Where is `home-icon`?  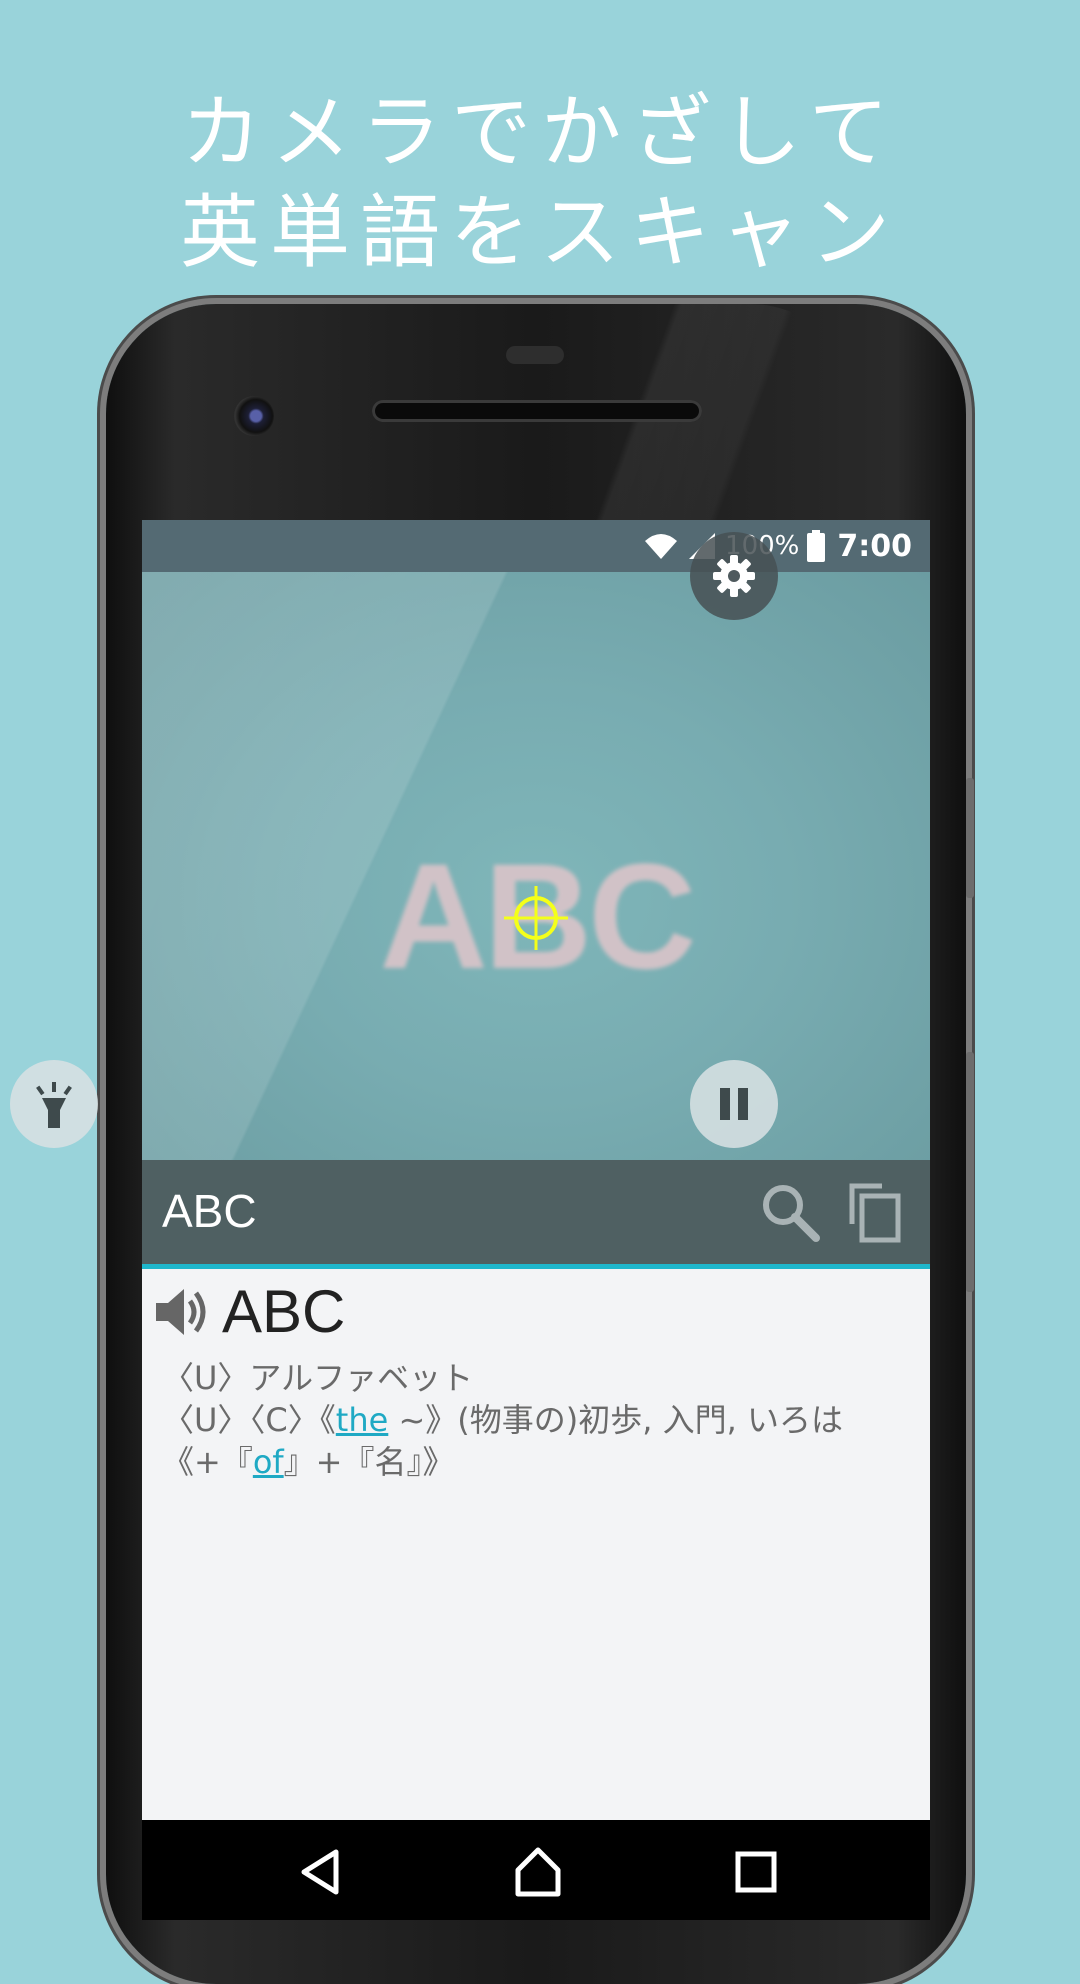
home-icon is located at coordinates (538, 1872).